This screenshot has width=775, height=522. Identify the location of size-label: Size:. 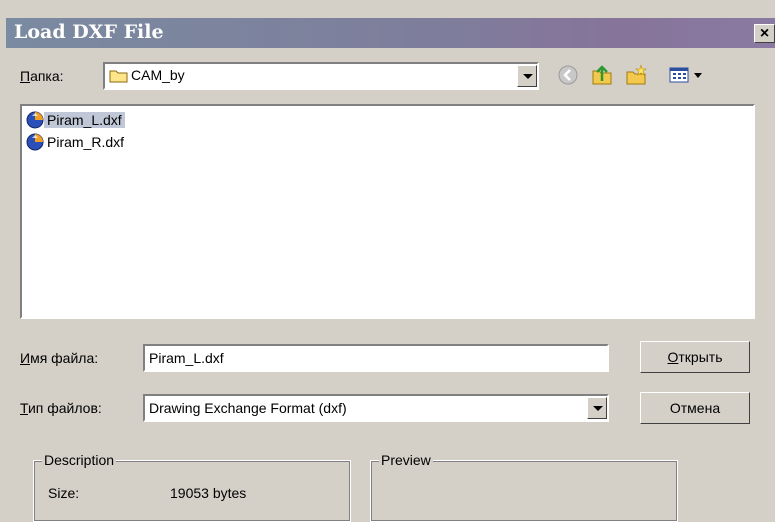
(64, 493).